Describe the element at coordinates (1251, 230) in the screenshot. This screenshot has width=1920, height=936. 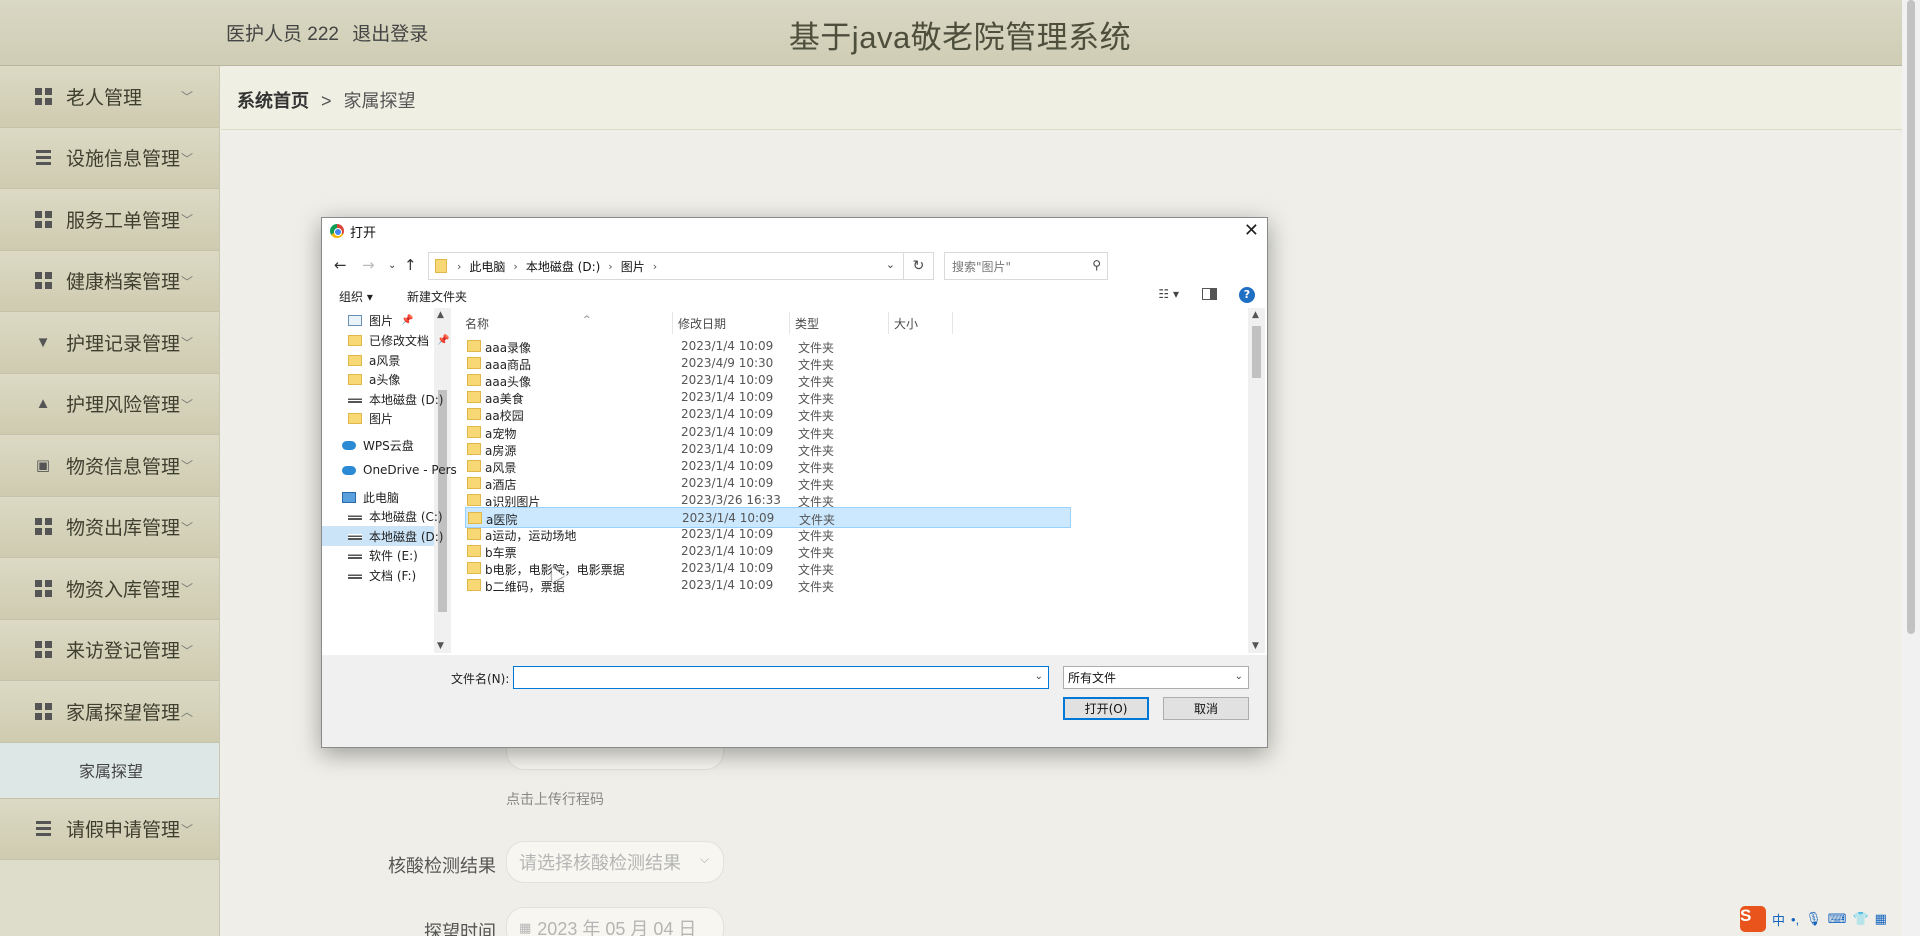
I see `close-icon: ✕` at that location.